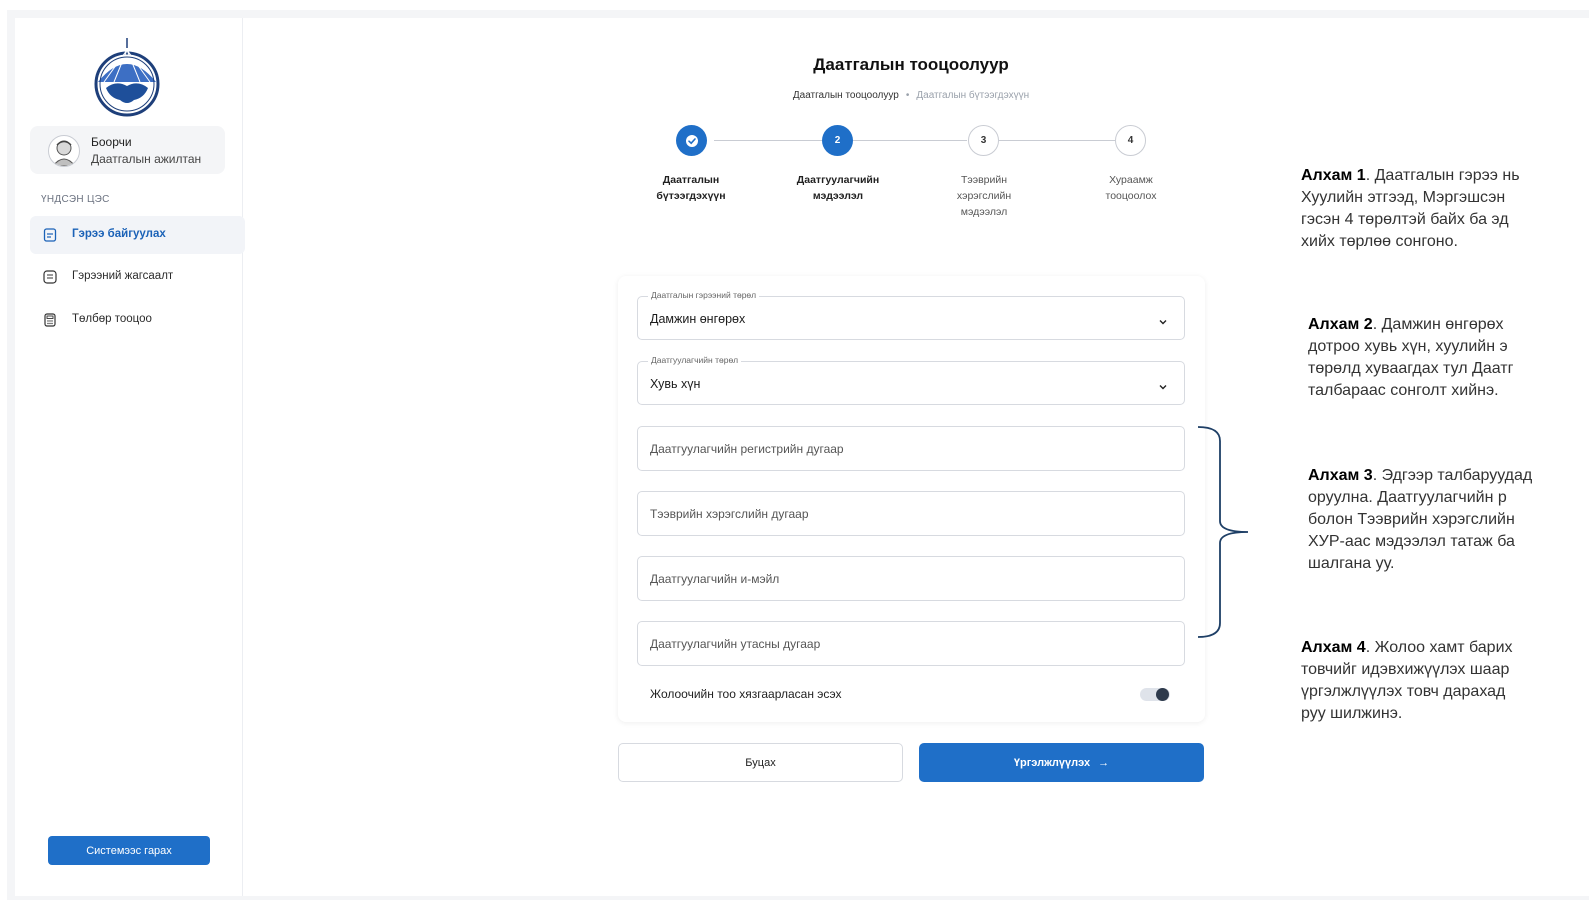  What do you see at coordinates (1162, 694) in the screenshot?
I see `toggle-knob` at bounding box center [1162, 694].